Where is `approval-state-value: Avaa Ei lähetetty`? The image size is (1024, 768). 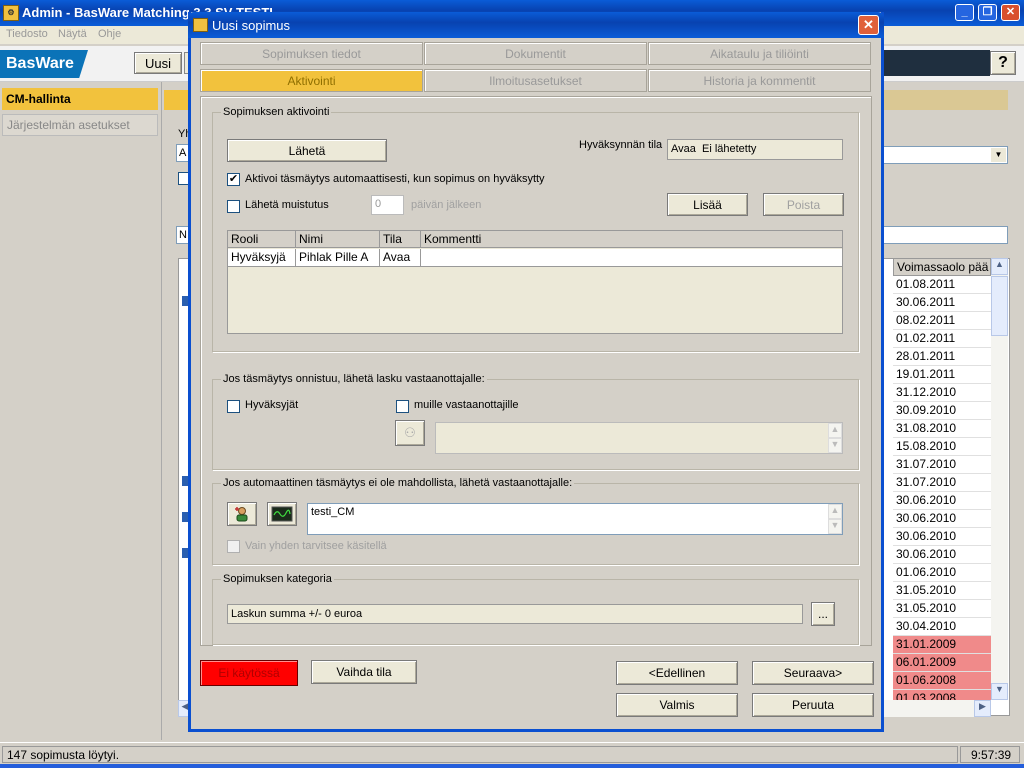 approval-state-value: Avaa Ei lähetetty is located at coordinates (714, 149).